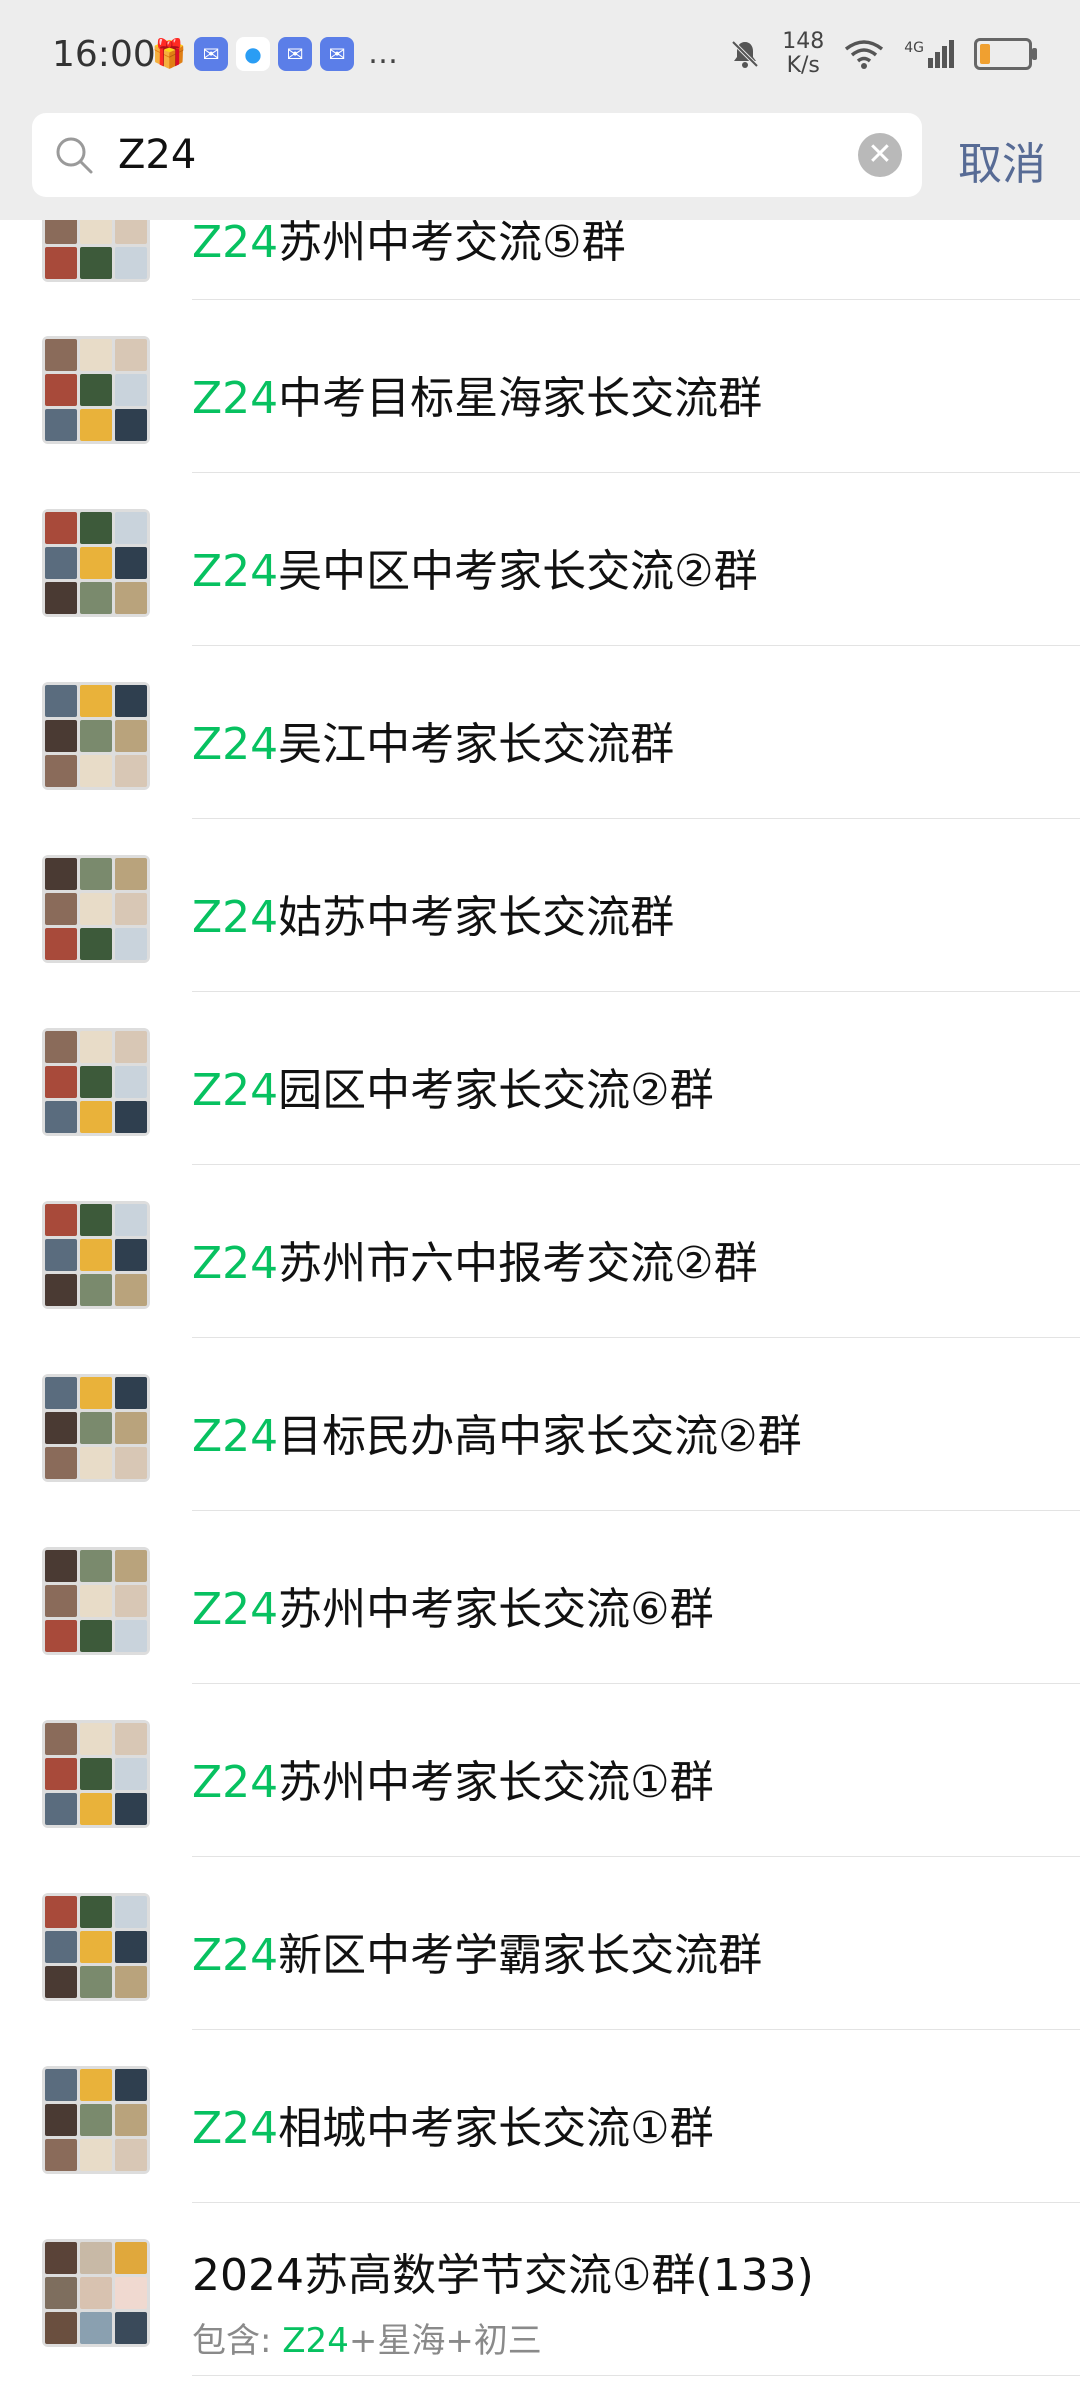 This screenshot has height=2388, width=1080. What do you see at coordinates (929, 54) in the screenshot?
I see `cellular-signal-icon: 4G` at bounding box center [929, 54].